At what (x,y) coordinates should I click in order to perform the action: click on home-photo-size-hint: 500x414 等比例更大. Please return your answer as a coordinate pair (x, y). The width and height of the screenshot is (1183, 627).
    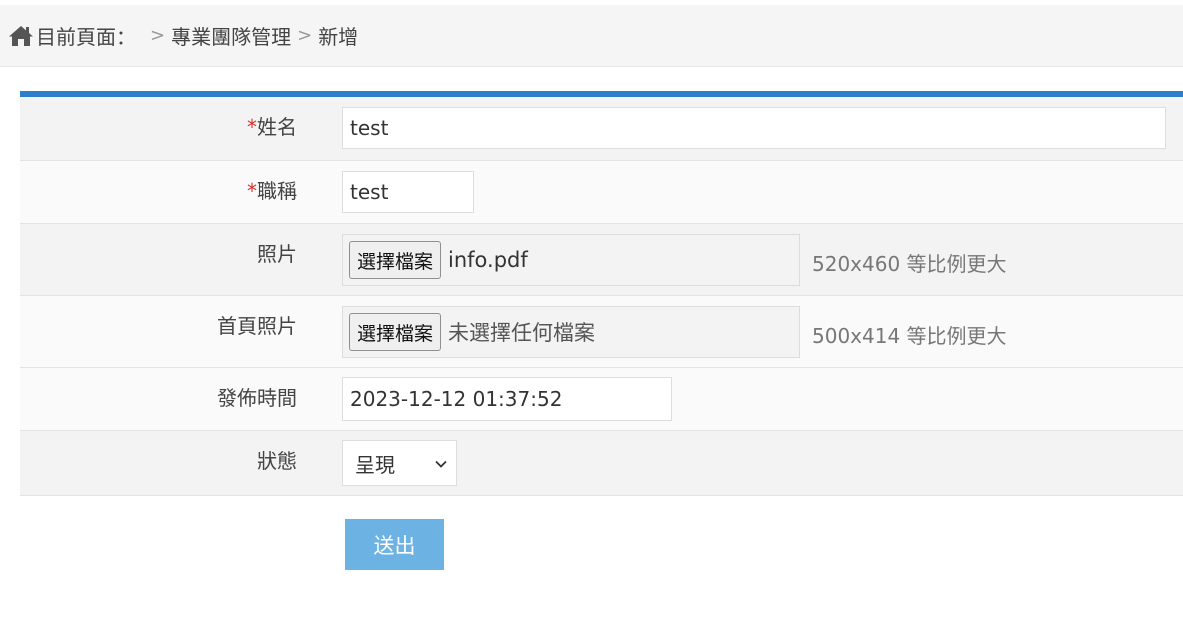
    Looking at the image, I should click on (909, 336).